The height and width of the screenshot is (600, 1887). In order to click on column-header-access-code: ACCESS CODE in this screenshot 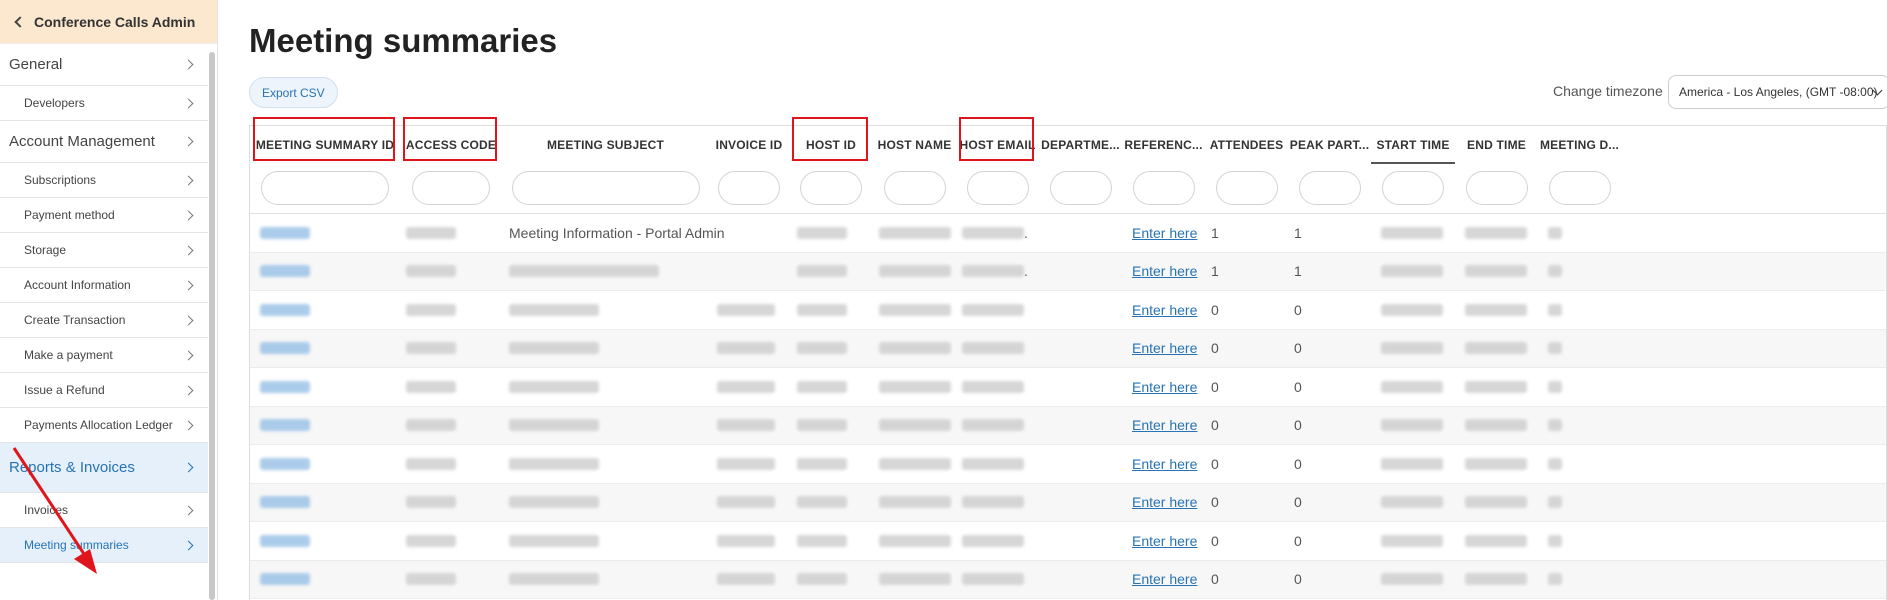, I will do `click(451, 145)`.